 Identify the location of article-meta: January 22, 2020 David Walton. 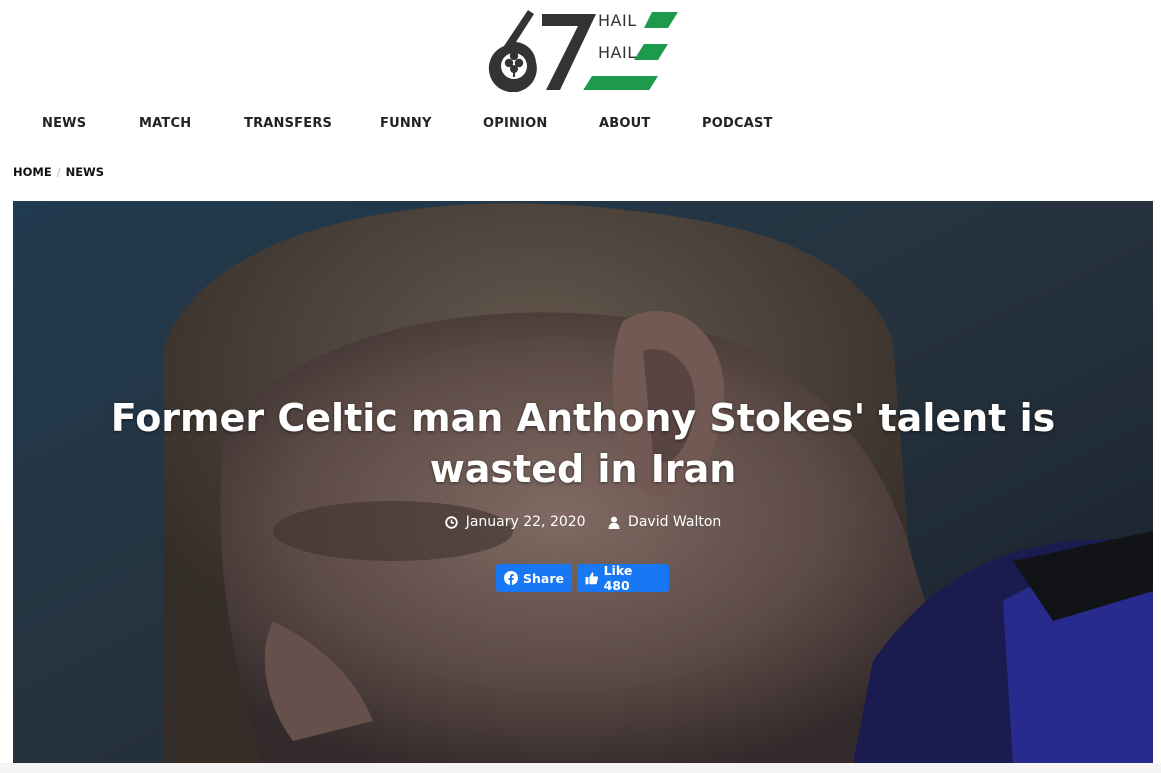
(583, 523).